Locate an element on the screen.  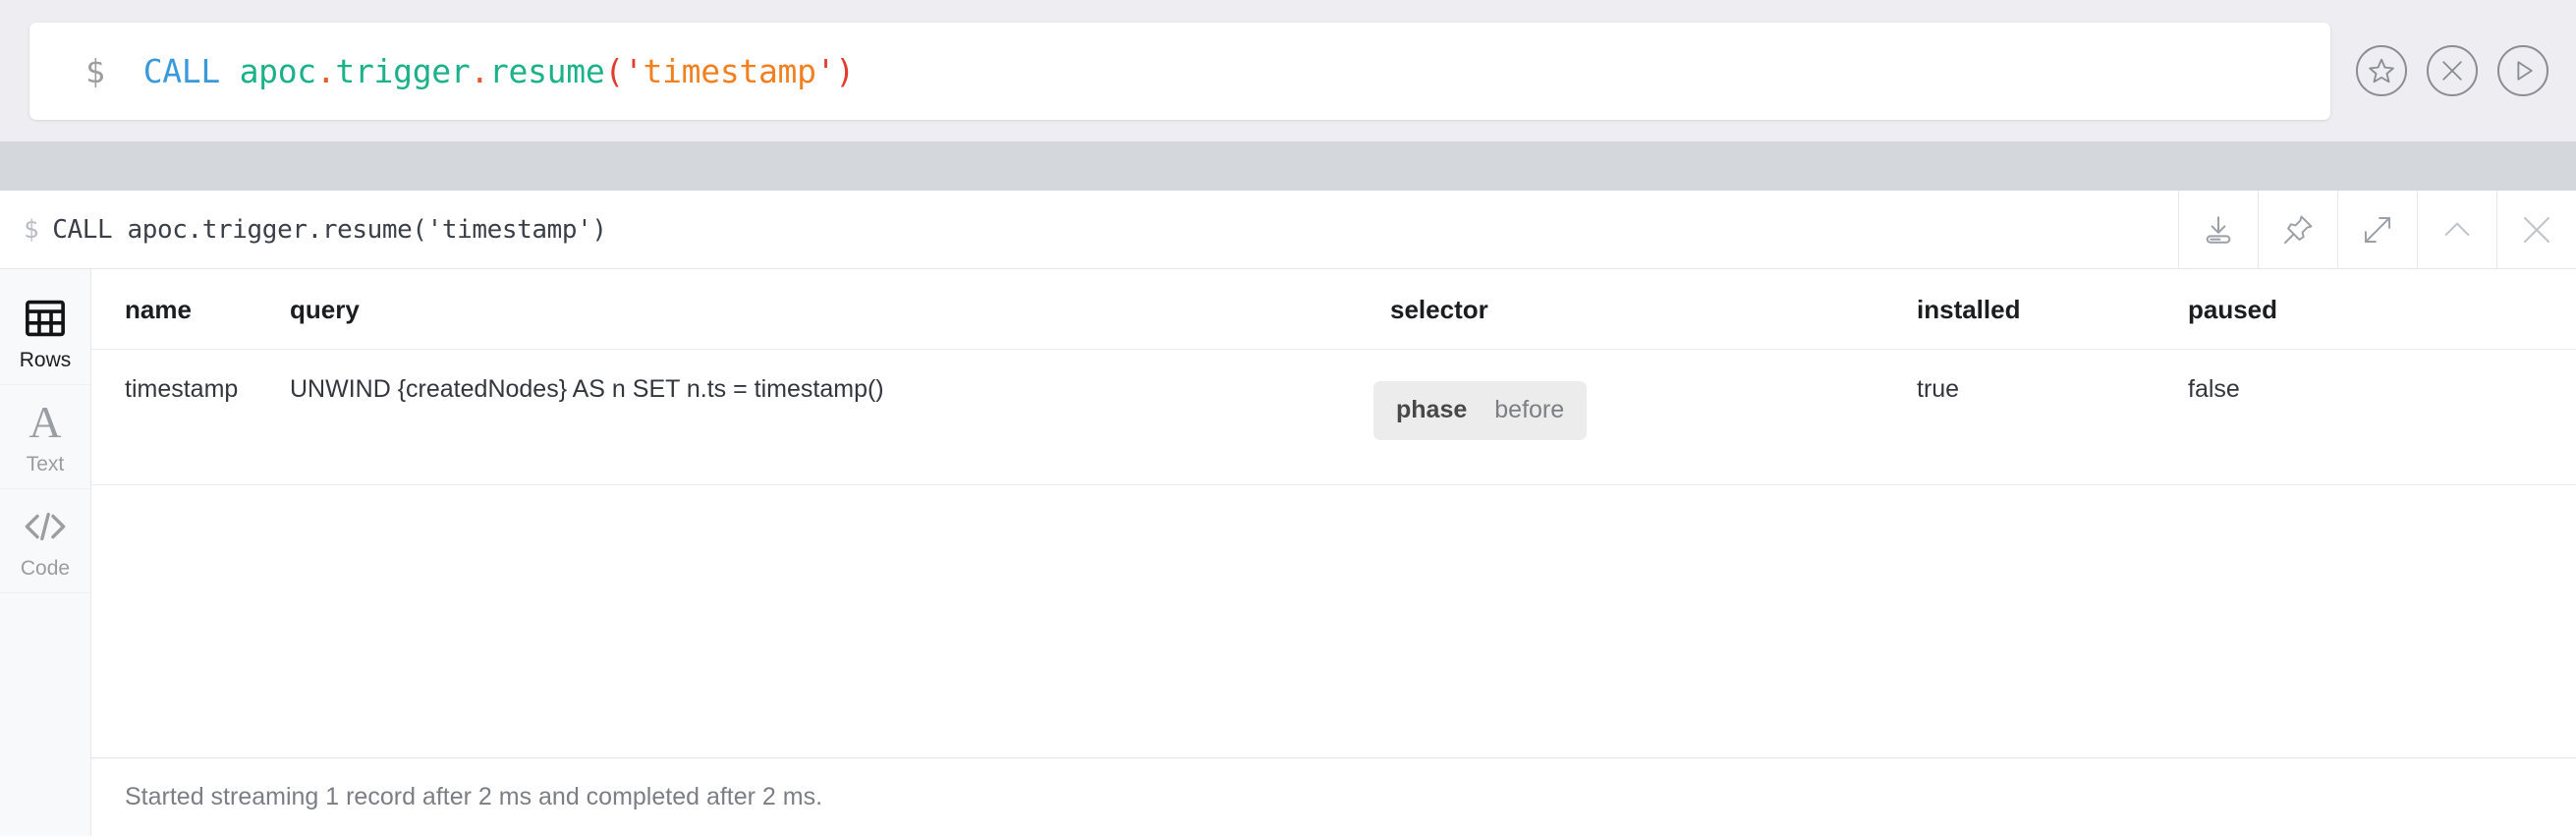
star-icon is located at coordinates (2381, 70).